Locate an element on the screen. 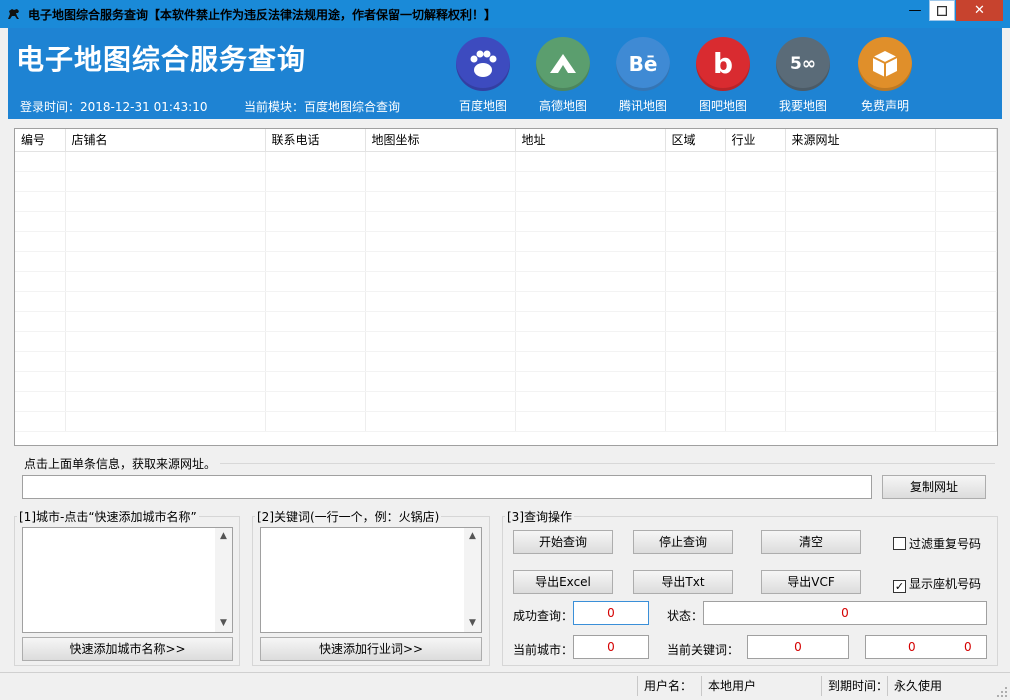 The image size is (1010, 700). keyword-scrollbar: ▲ ▼ is located at coordinates (472, 580).